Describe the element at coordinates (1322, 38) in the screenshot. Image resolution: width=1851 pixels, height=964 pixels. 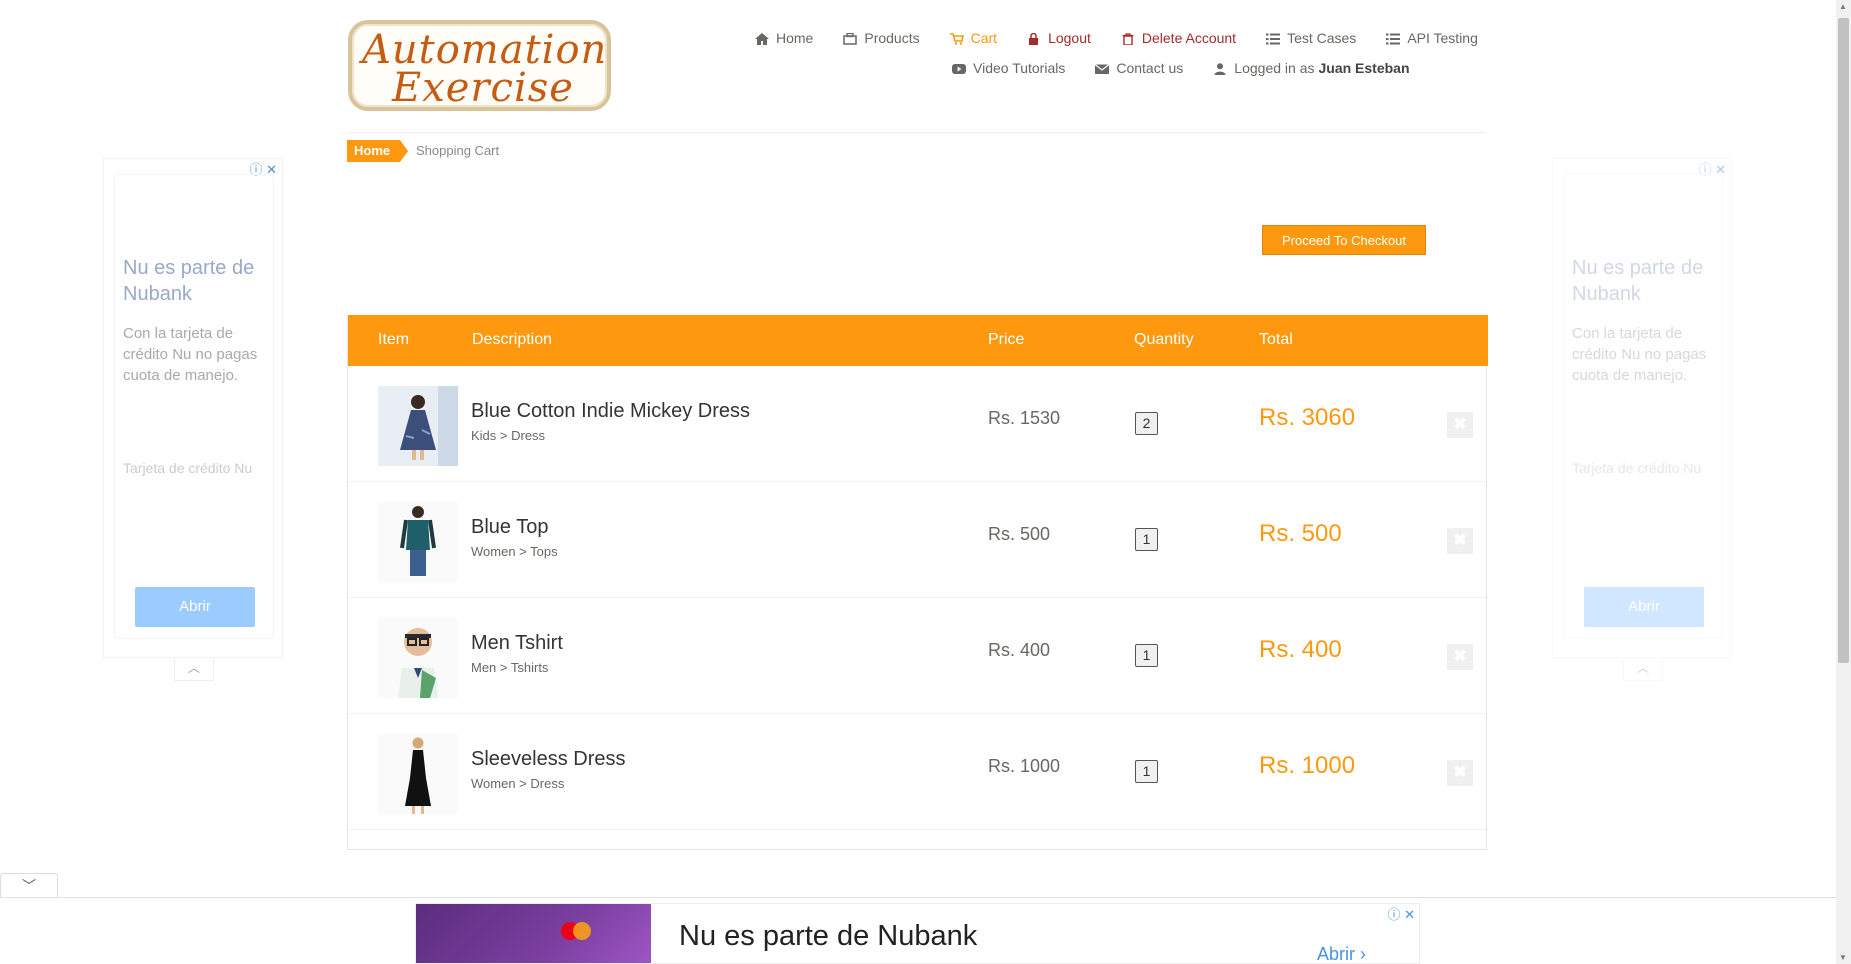
I see `nav-test-cases-label: Test Cases` at that location.